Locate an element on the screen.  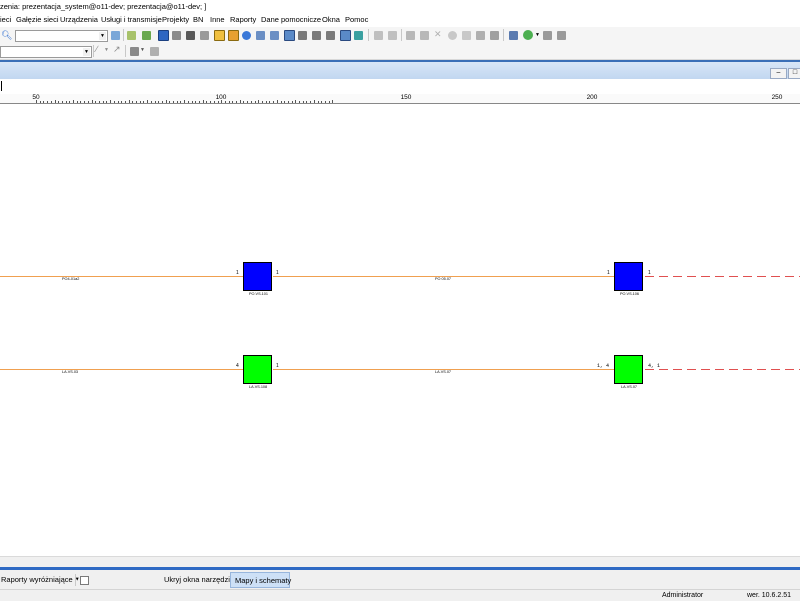
frame-icon is located at coordinates (154, 51).